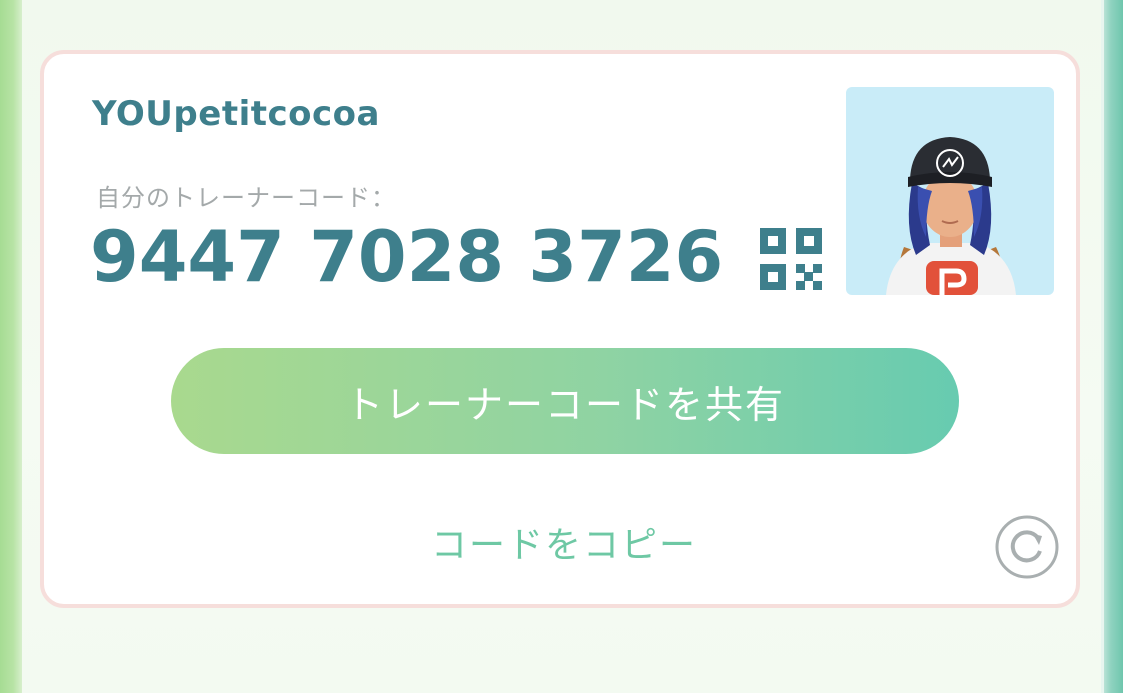 The width and height of the screenshot is (1123, 693). I want to click on qr-code-glyph, so click(791, 259).